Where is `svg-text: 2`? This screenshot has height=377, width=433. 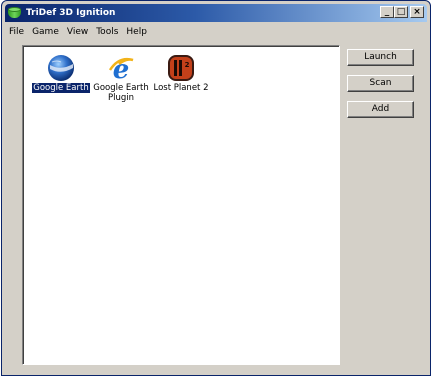
svg-text: 2 is located at coordinates (187, 65).